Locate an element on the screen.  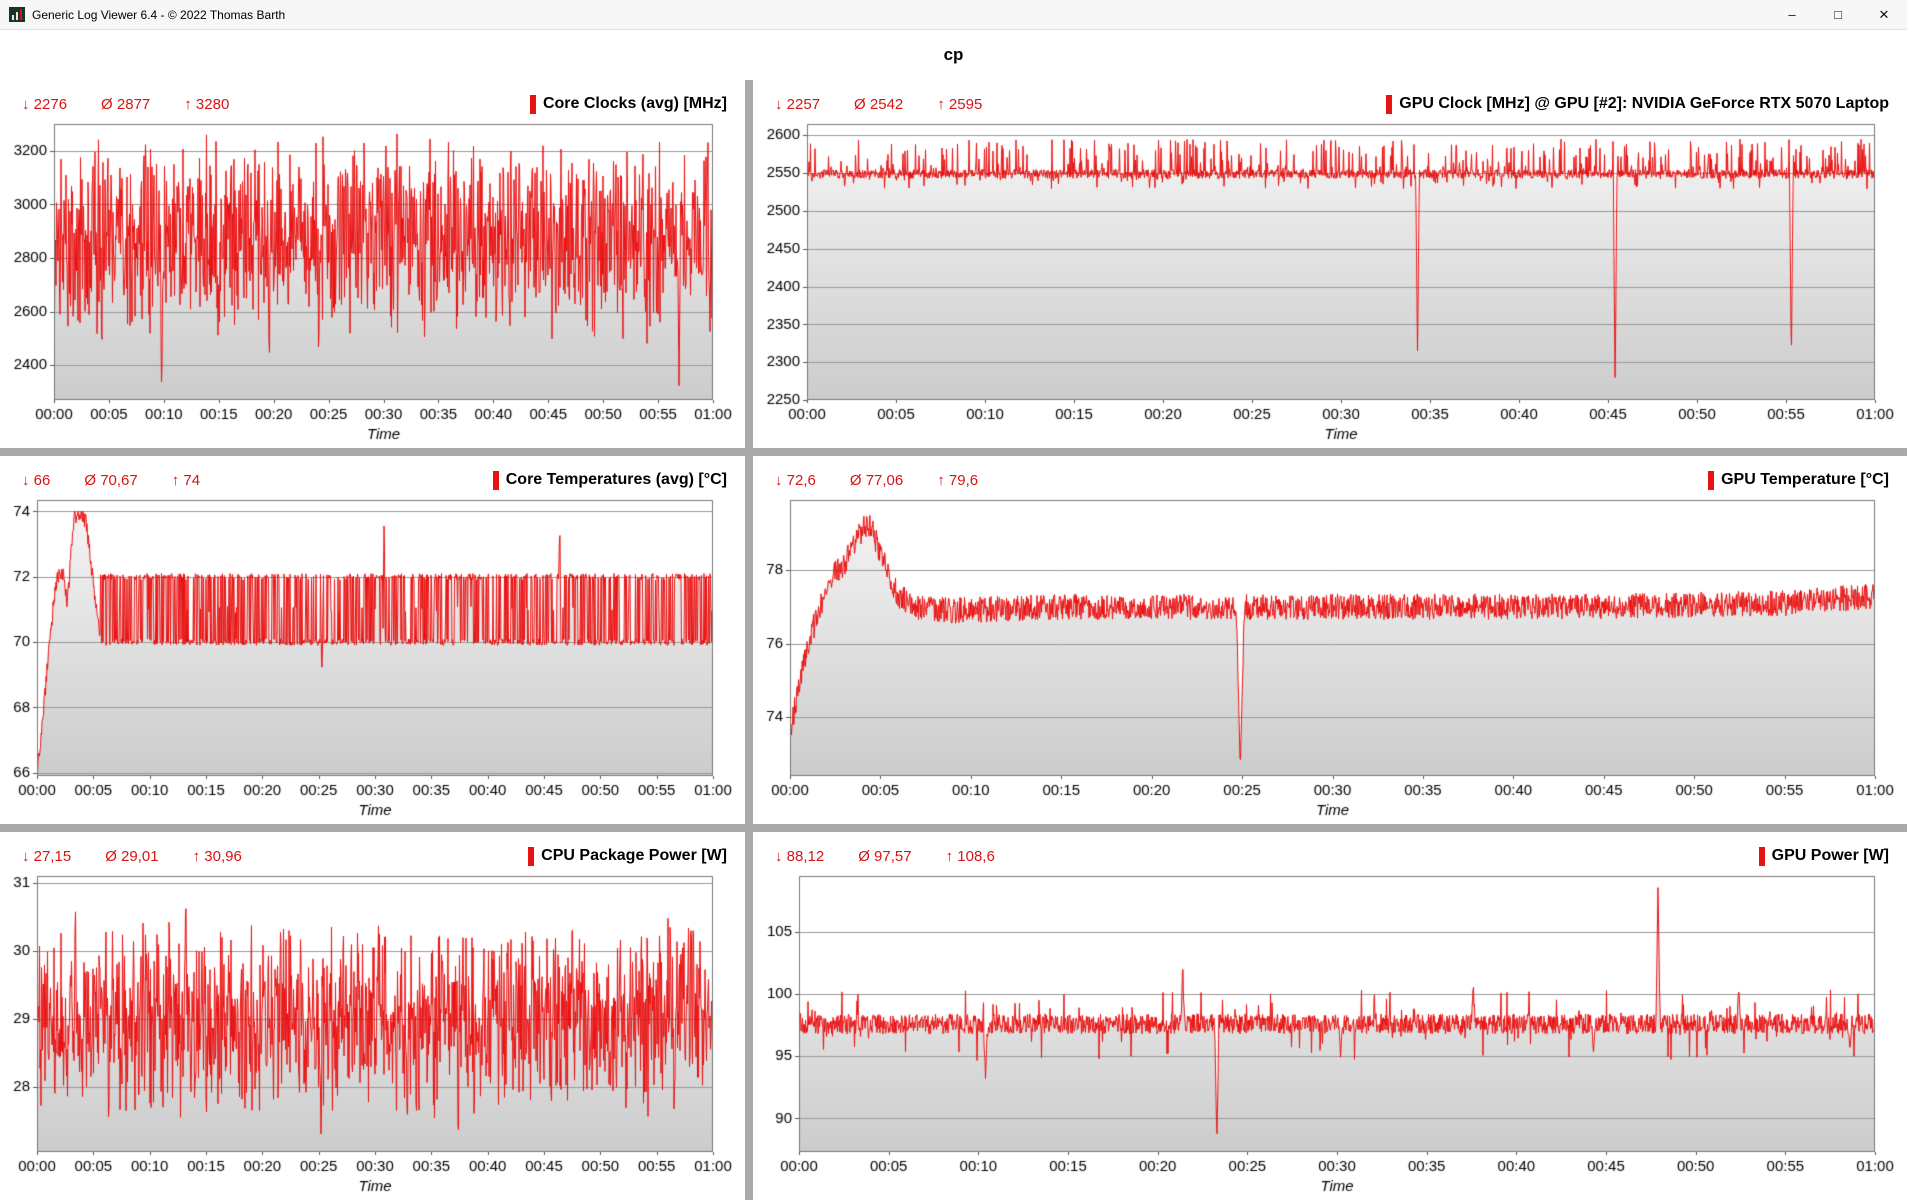
maximize-button: □ is located at coordinates (1838, 14).